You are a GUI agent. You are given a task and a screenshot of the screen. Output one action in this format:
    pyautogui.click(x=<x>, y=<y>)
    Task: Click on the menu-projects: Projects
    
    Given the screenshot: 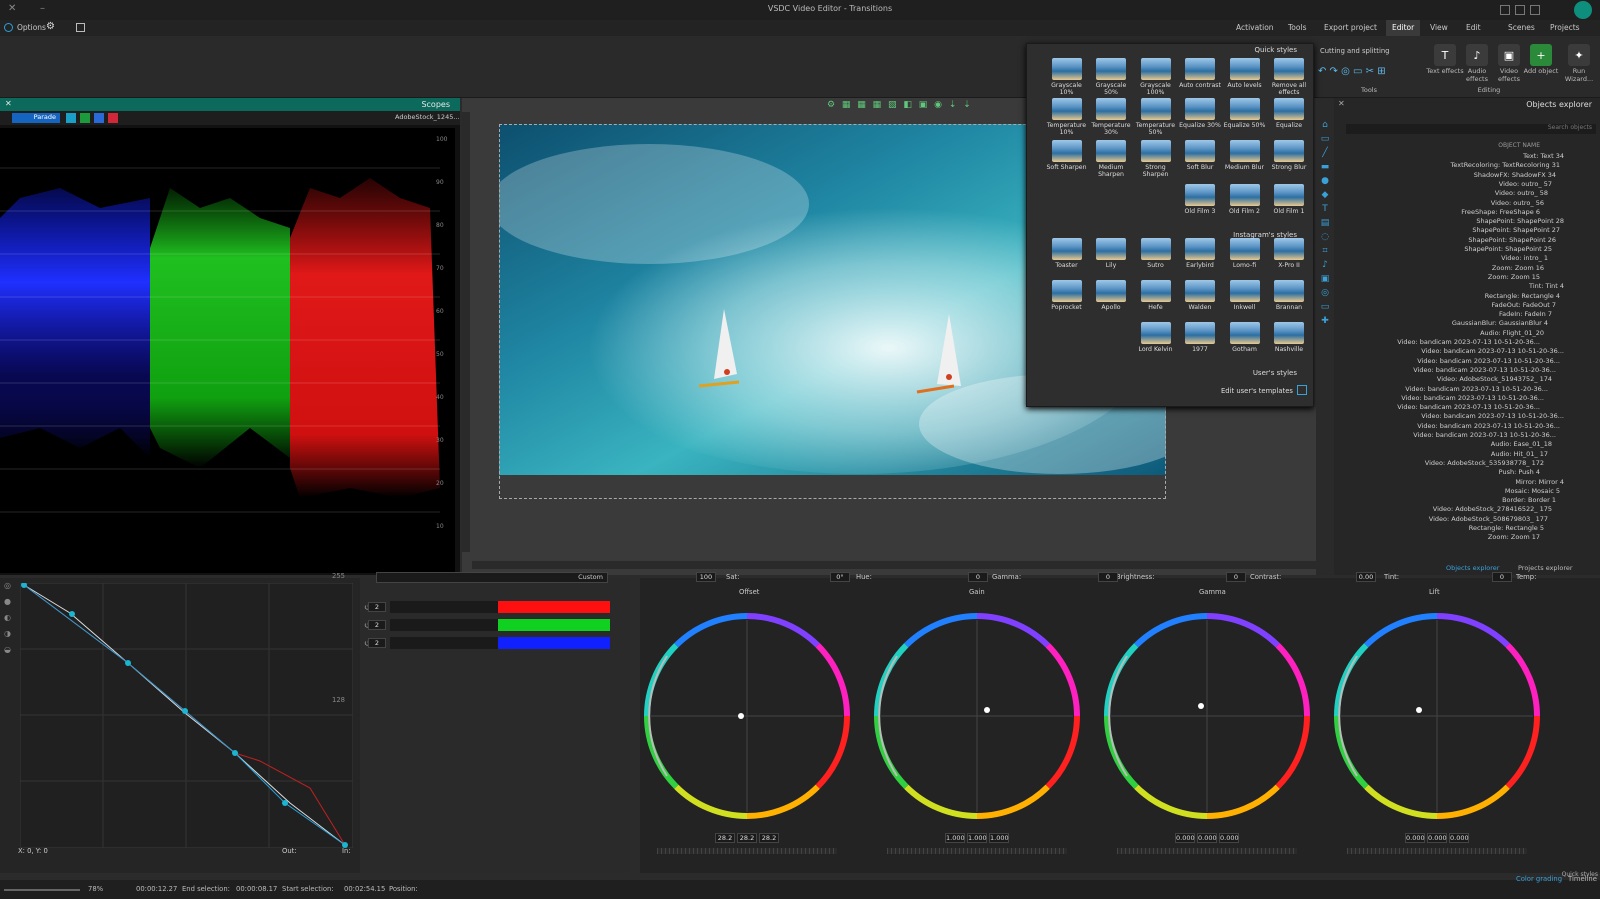 What is the action you would take?
    pyautogui.click(x=1565, y=27)
    